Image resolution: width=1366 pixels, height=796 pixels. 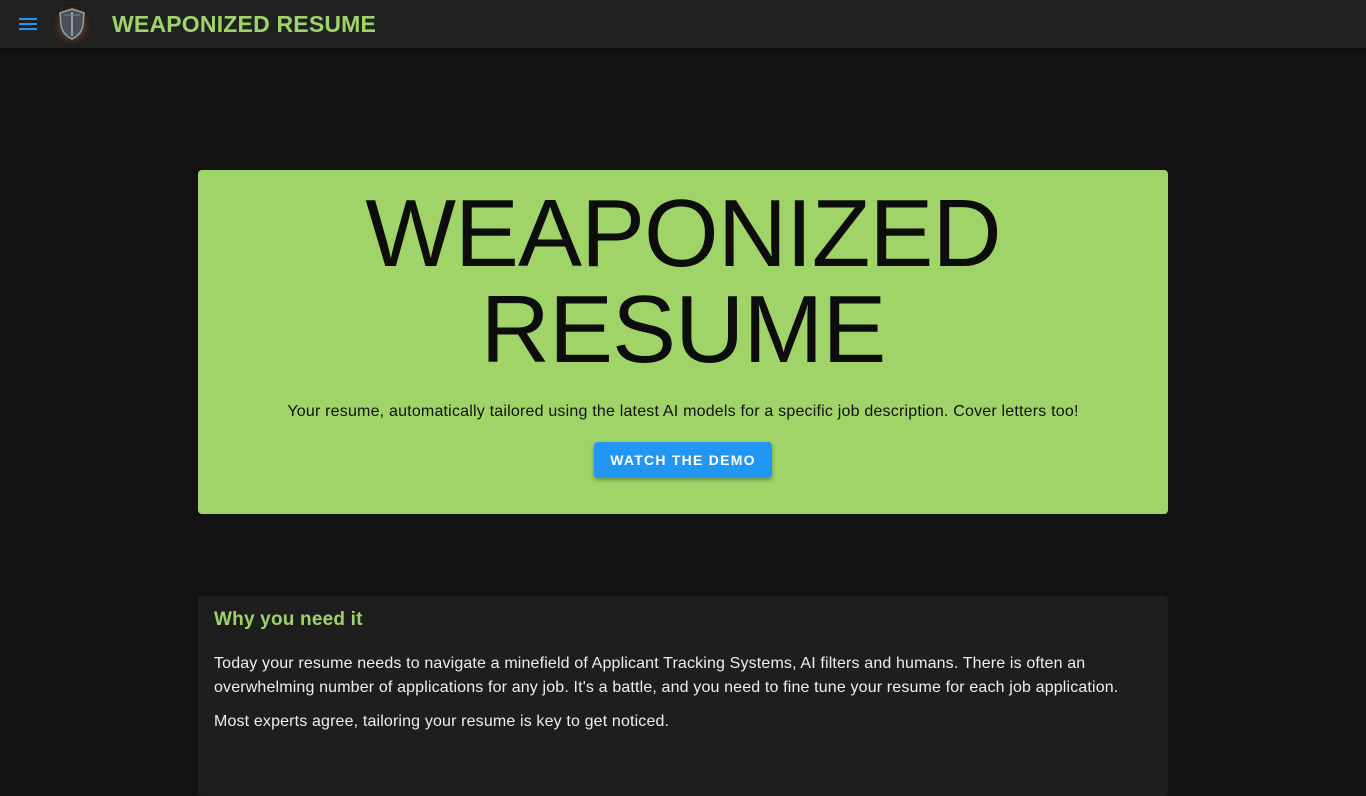 I want to click on shield-icon, so click(x=72, y=24).